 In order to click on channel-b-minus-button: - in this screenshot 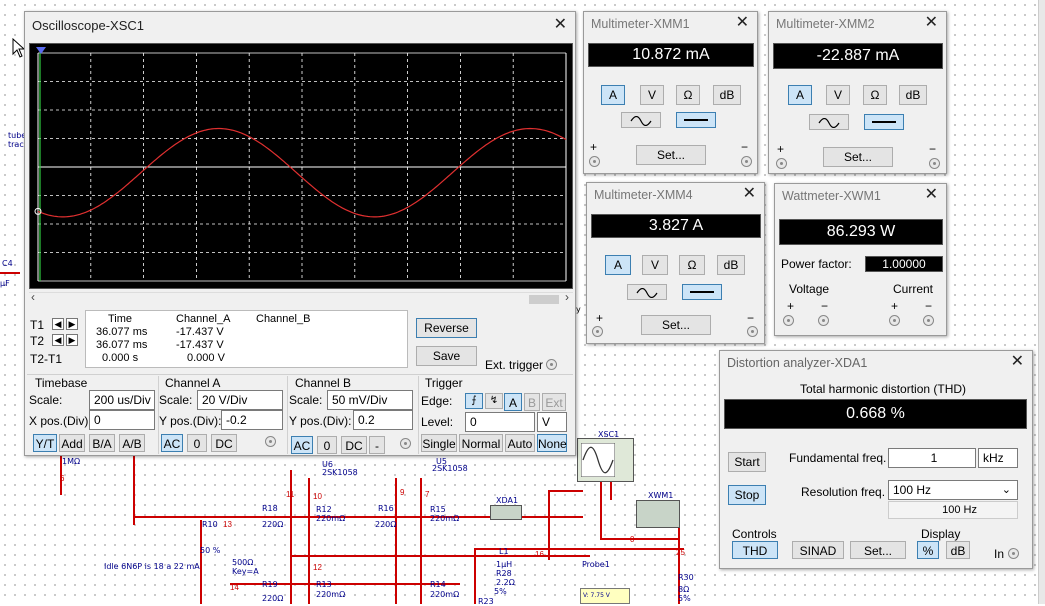, I will do `click(377, 445)`.